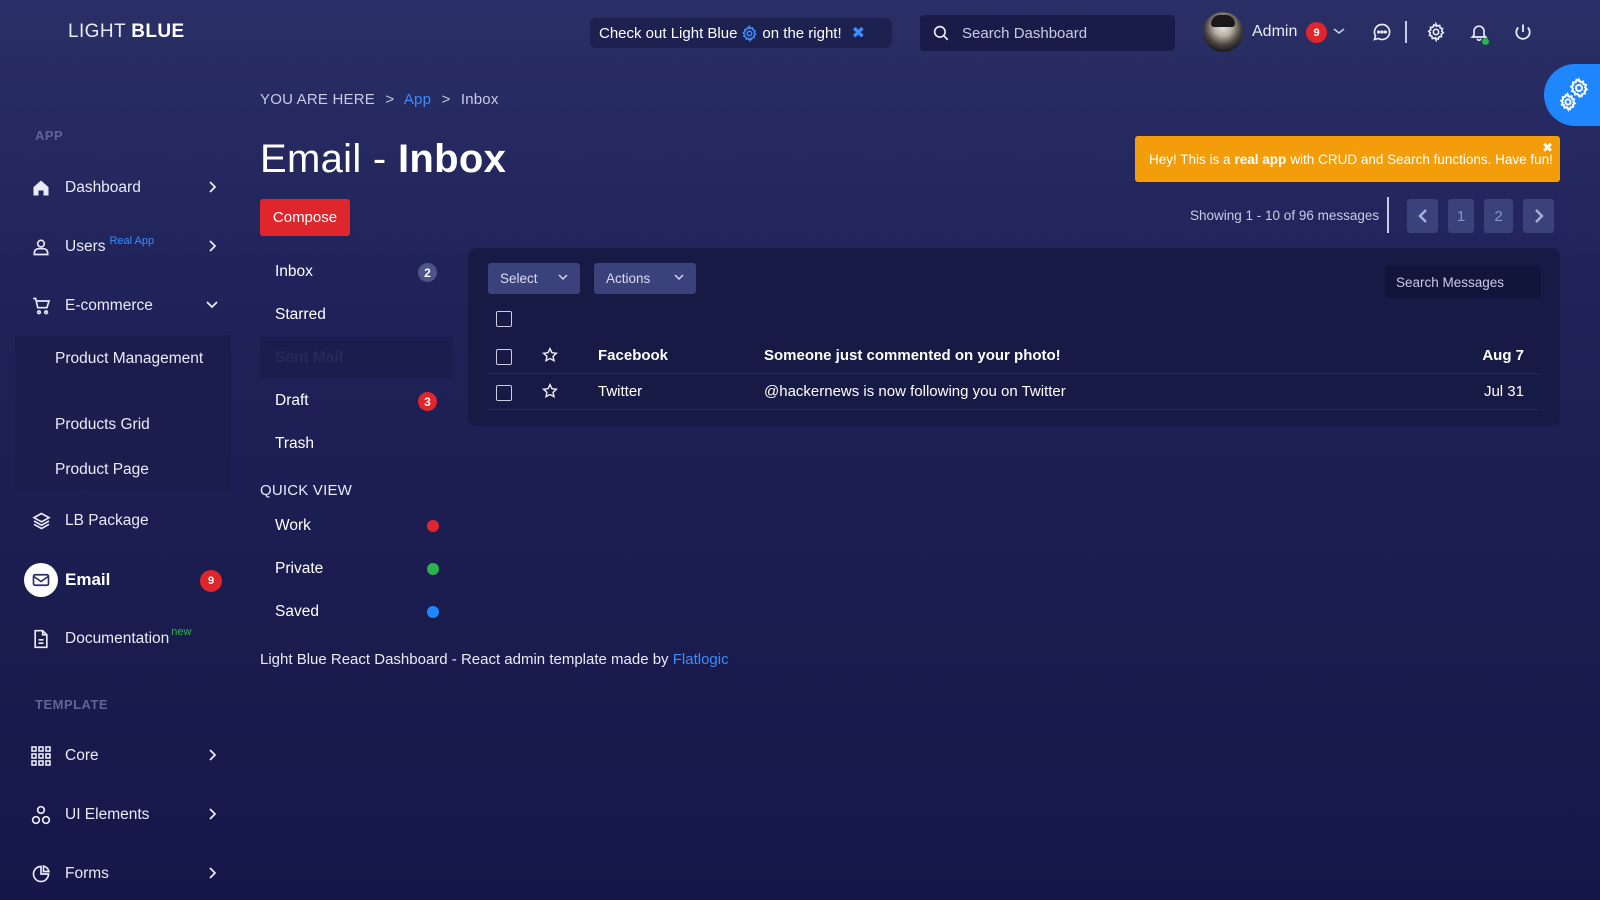 The width and height of the screenshot is (1600, 900). I want to click on sidebar-item-dashboard: Dashboard, so click(116, 188).